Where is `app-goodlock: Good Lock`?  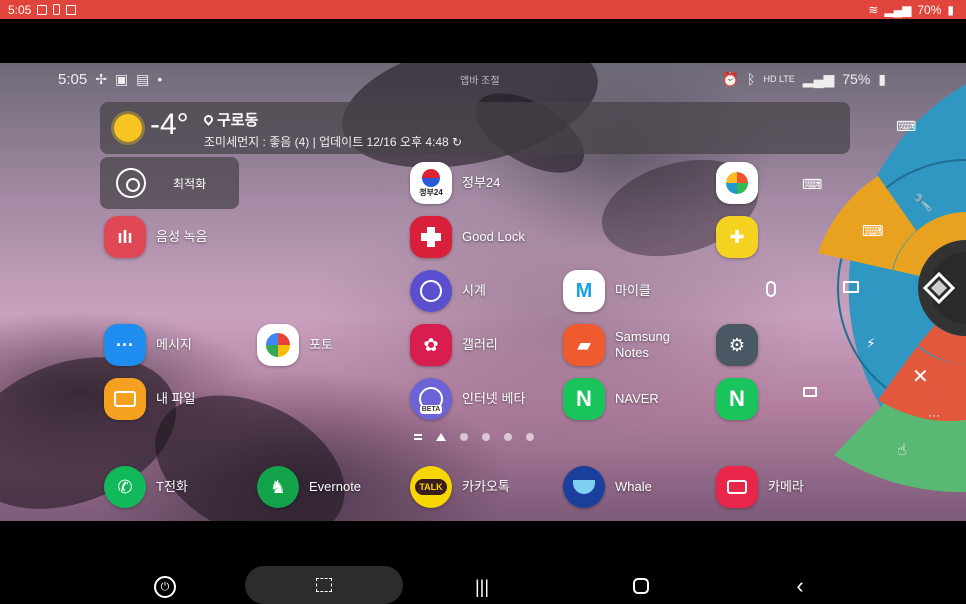
app-goodlock: Good Lock is located at coordinates (467, 237).